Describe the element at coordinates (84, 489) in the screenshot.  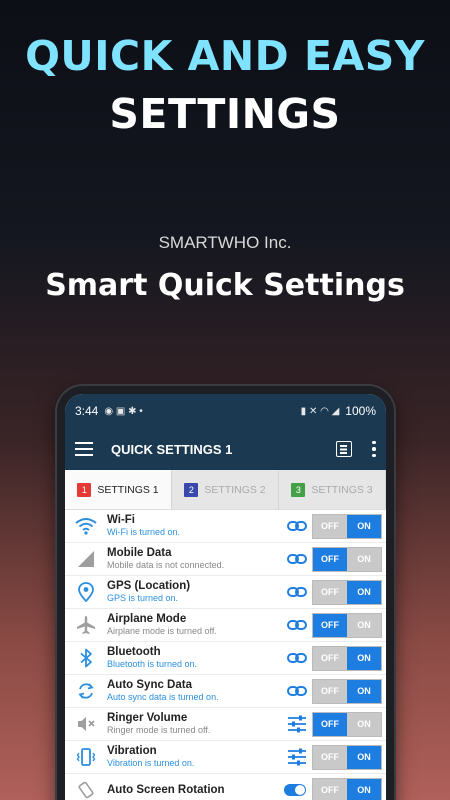
I see `tab-number-badge: 1` at that location.